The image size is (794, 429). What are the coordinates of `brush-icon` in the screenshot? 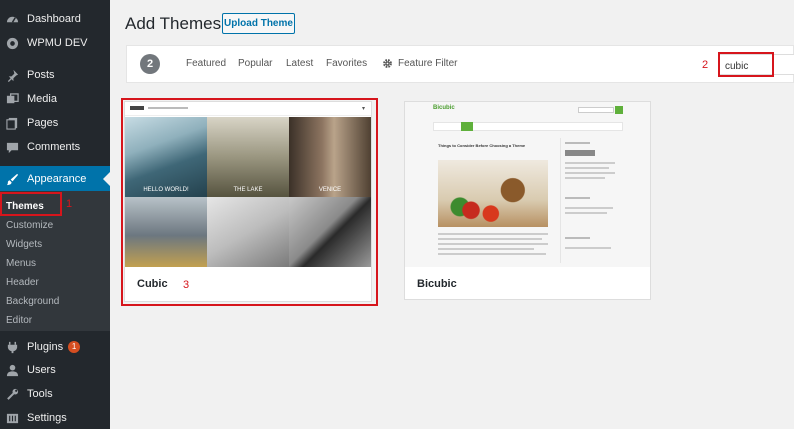 It's located at (12, 179).